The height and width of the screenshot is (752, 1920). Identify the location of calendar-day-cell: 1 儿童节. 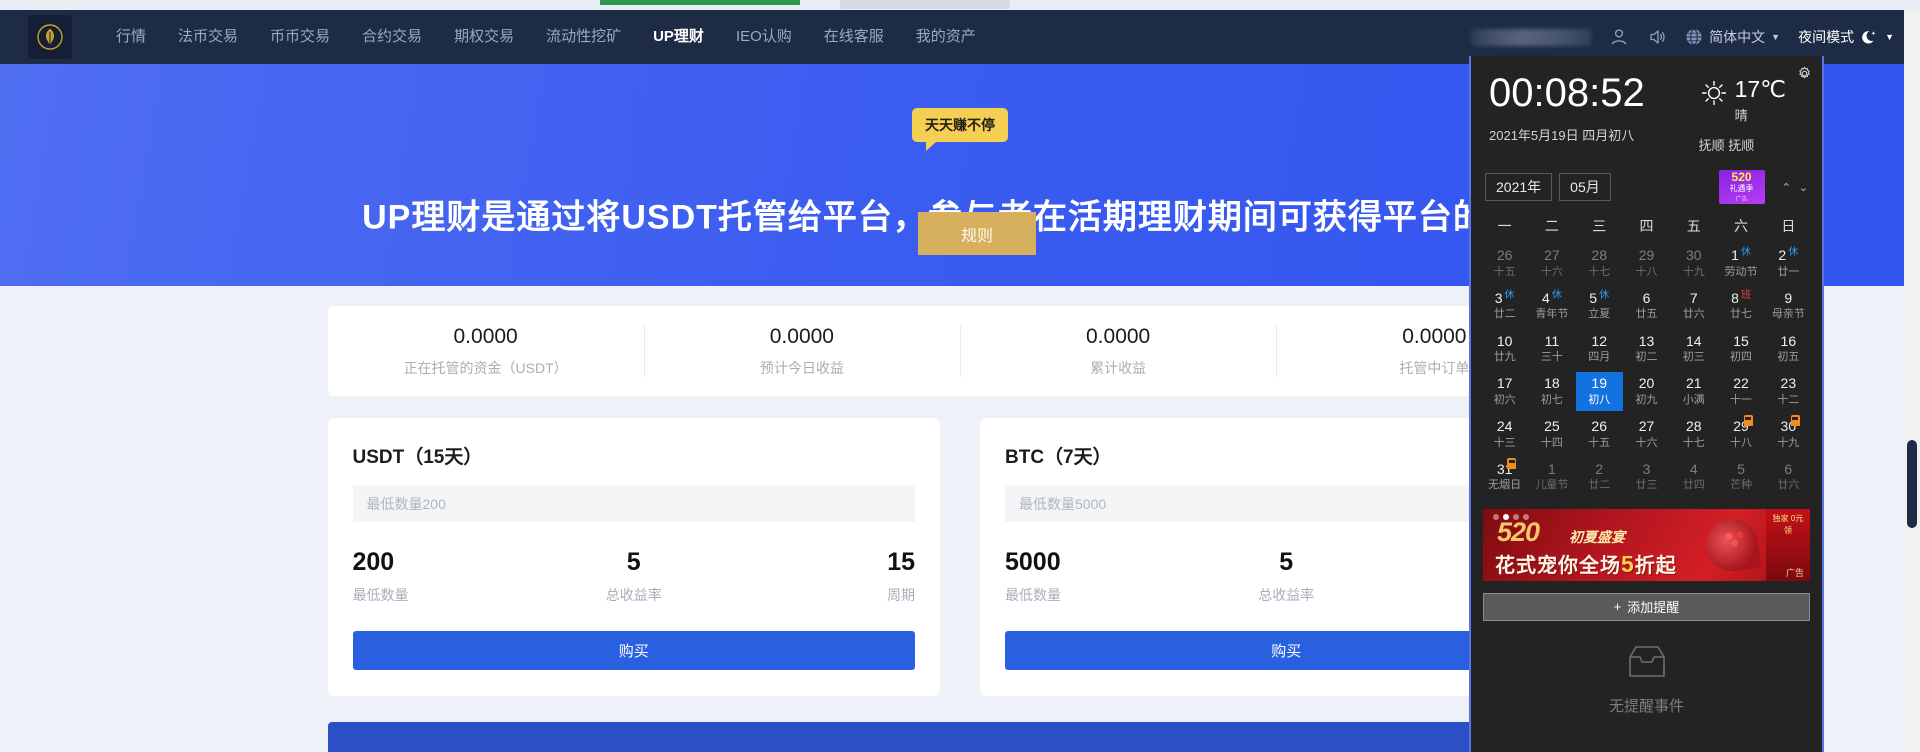
(1551, 477).